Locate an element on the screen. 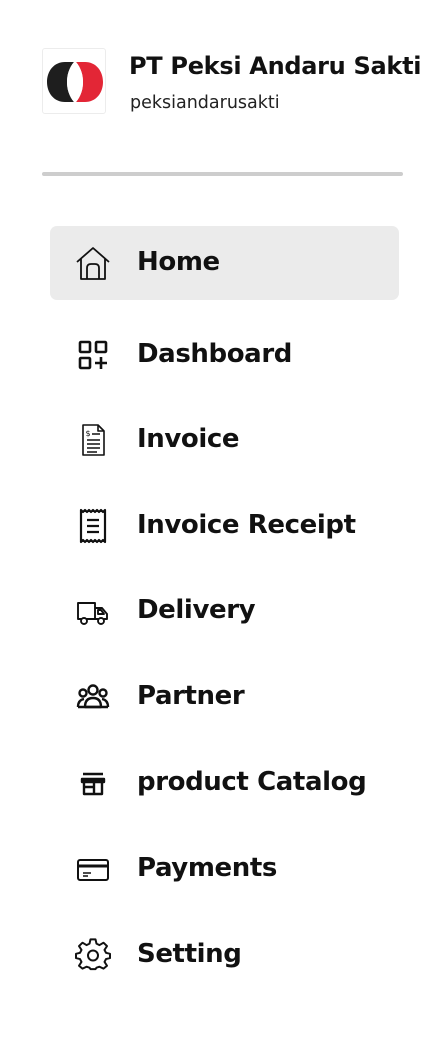  receipt-icon is located at coordinates (93, 526).